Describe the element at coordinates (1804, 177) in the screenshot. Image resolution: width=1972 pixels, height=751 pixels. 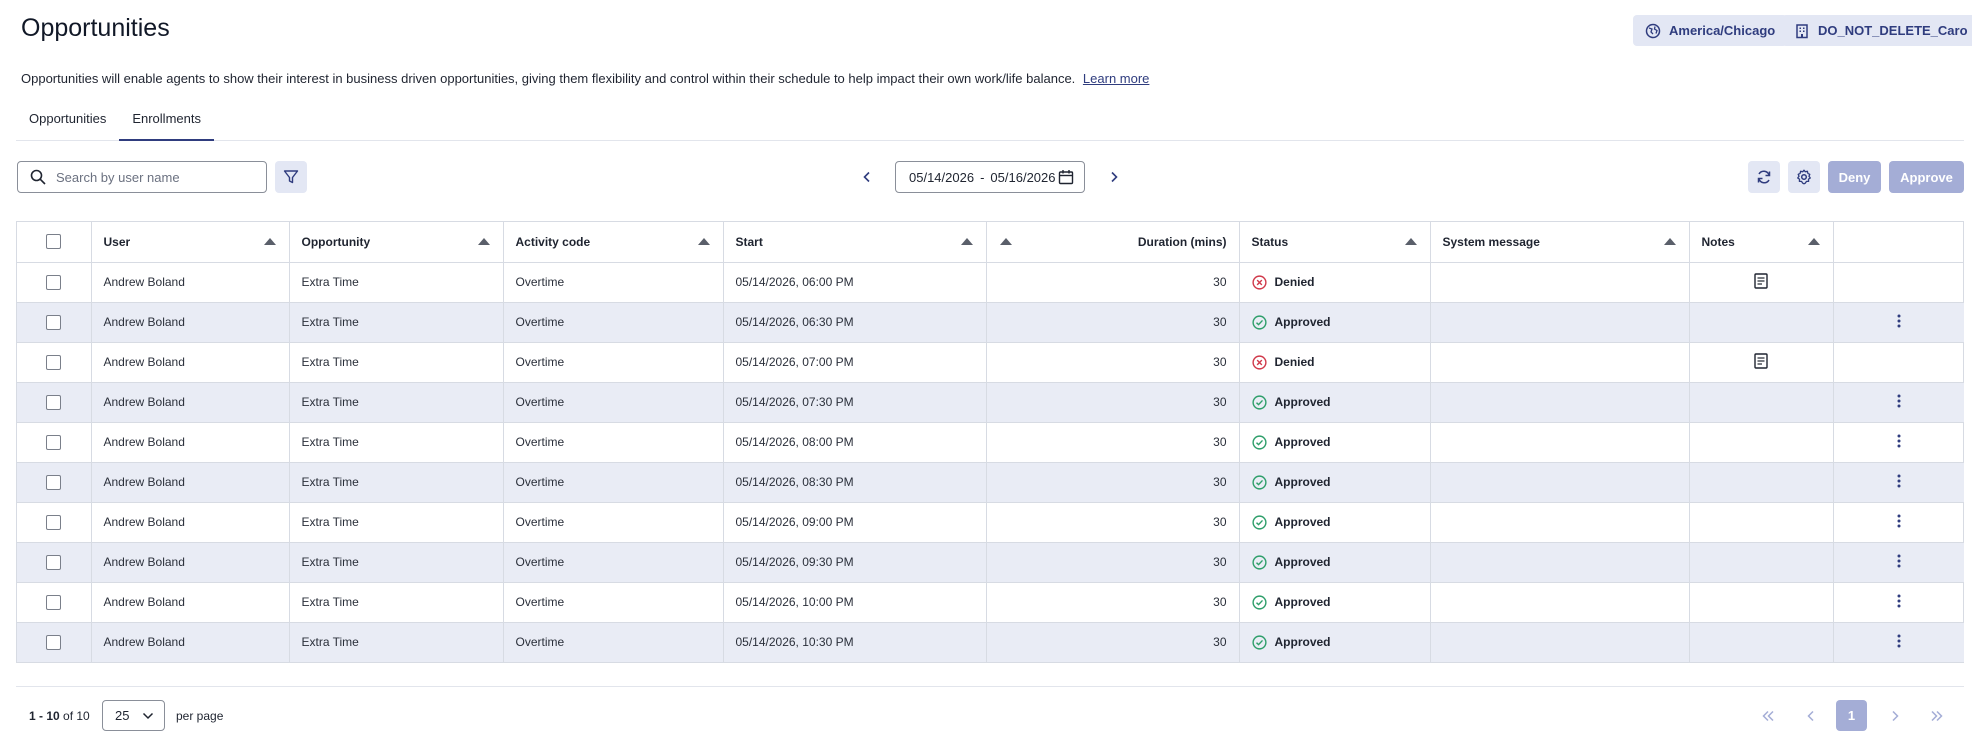
I see `settings-button` at that location.